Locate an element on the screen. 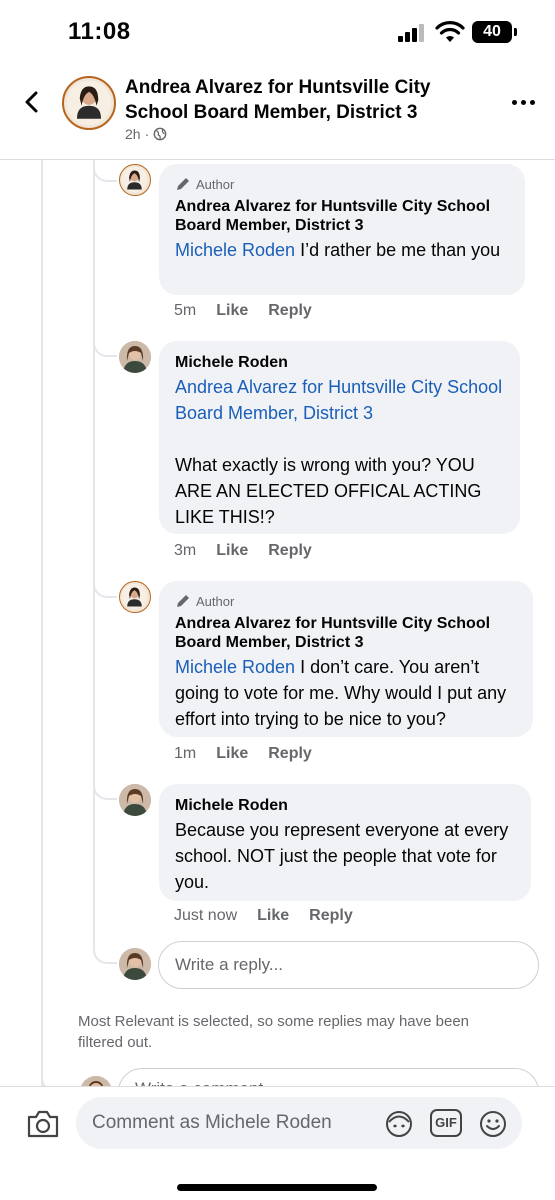 This screenshot has height=1200, width=555. comment-actions: Just now Like Reply is located at coordinates (263, 916).